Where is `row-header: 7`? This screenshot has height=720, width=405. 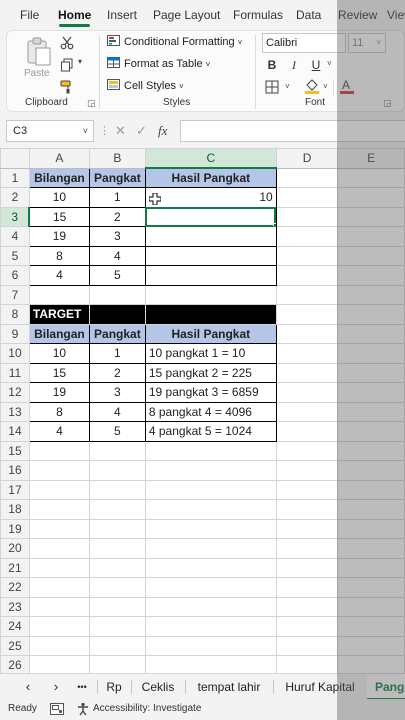
row-header: 7 is located at coordinates (15, 294).